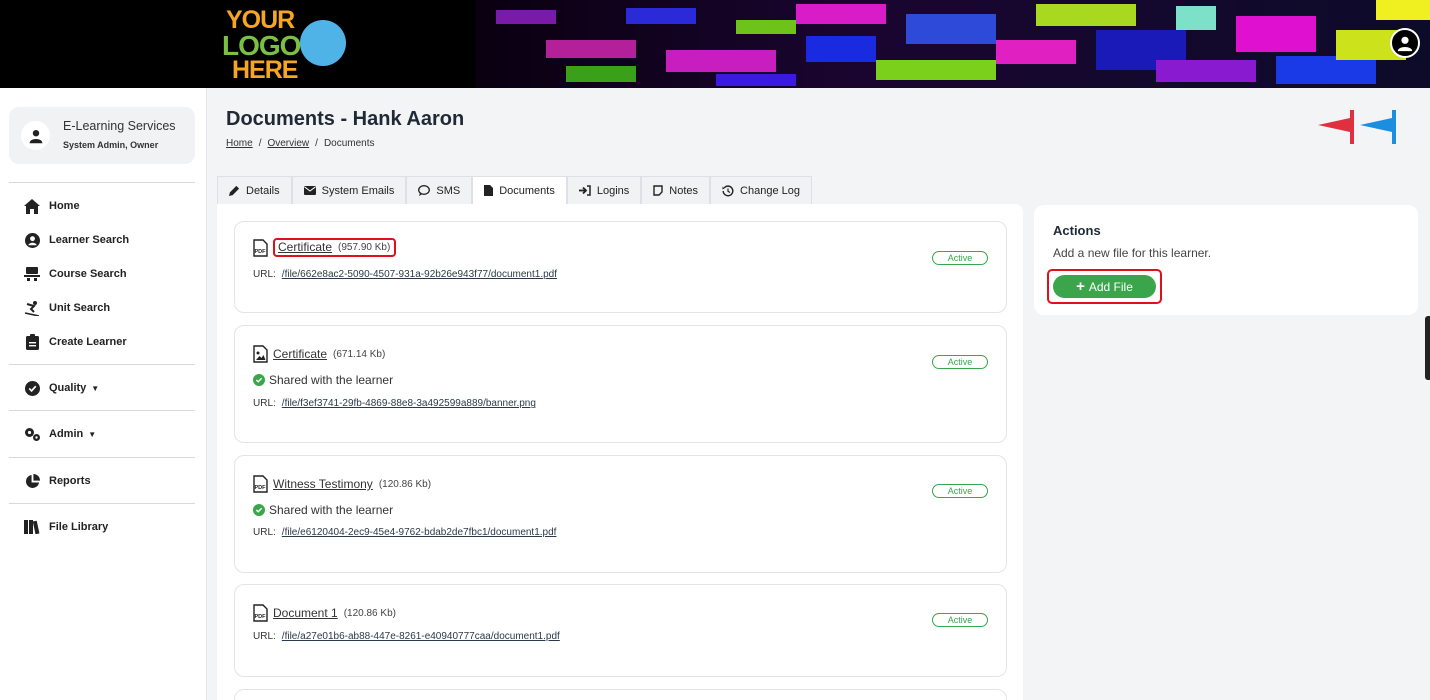  I want to click on sidebar-item-reports: Reports, so click(57, 481).